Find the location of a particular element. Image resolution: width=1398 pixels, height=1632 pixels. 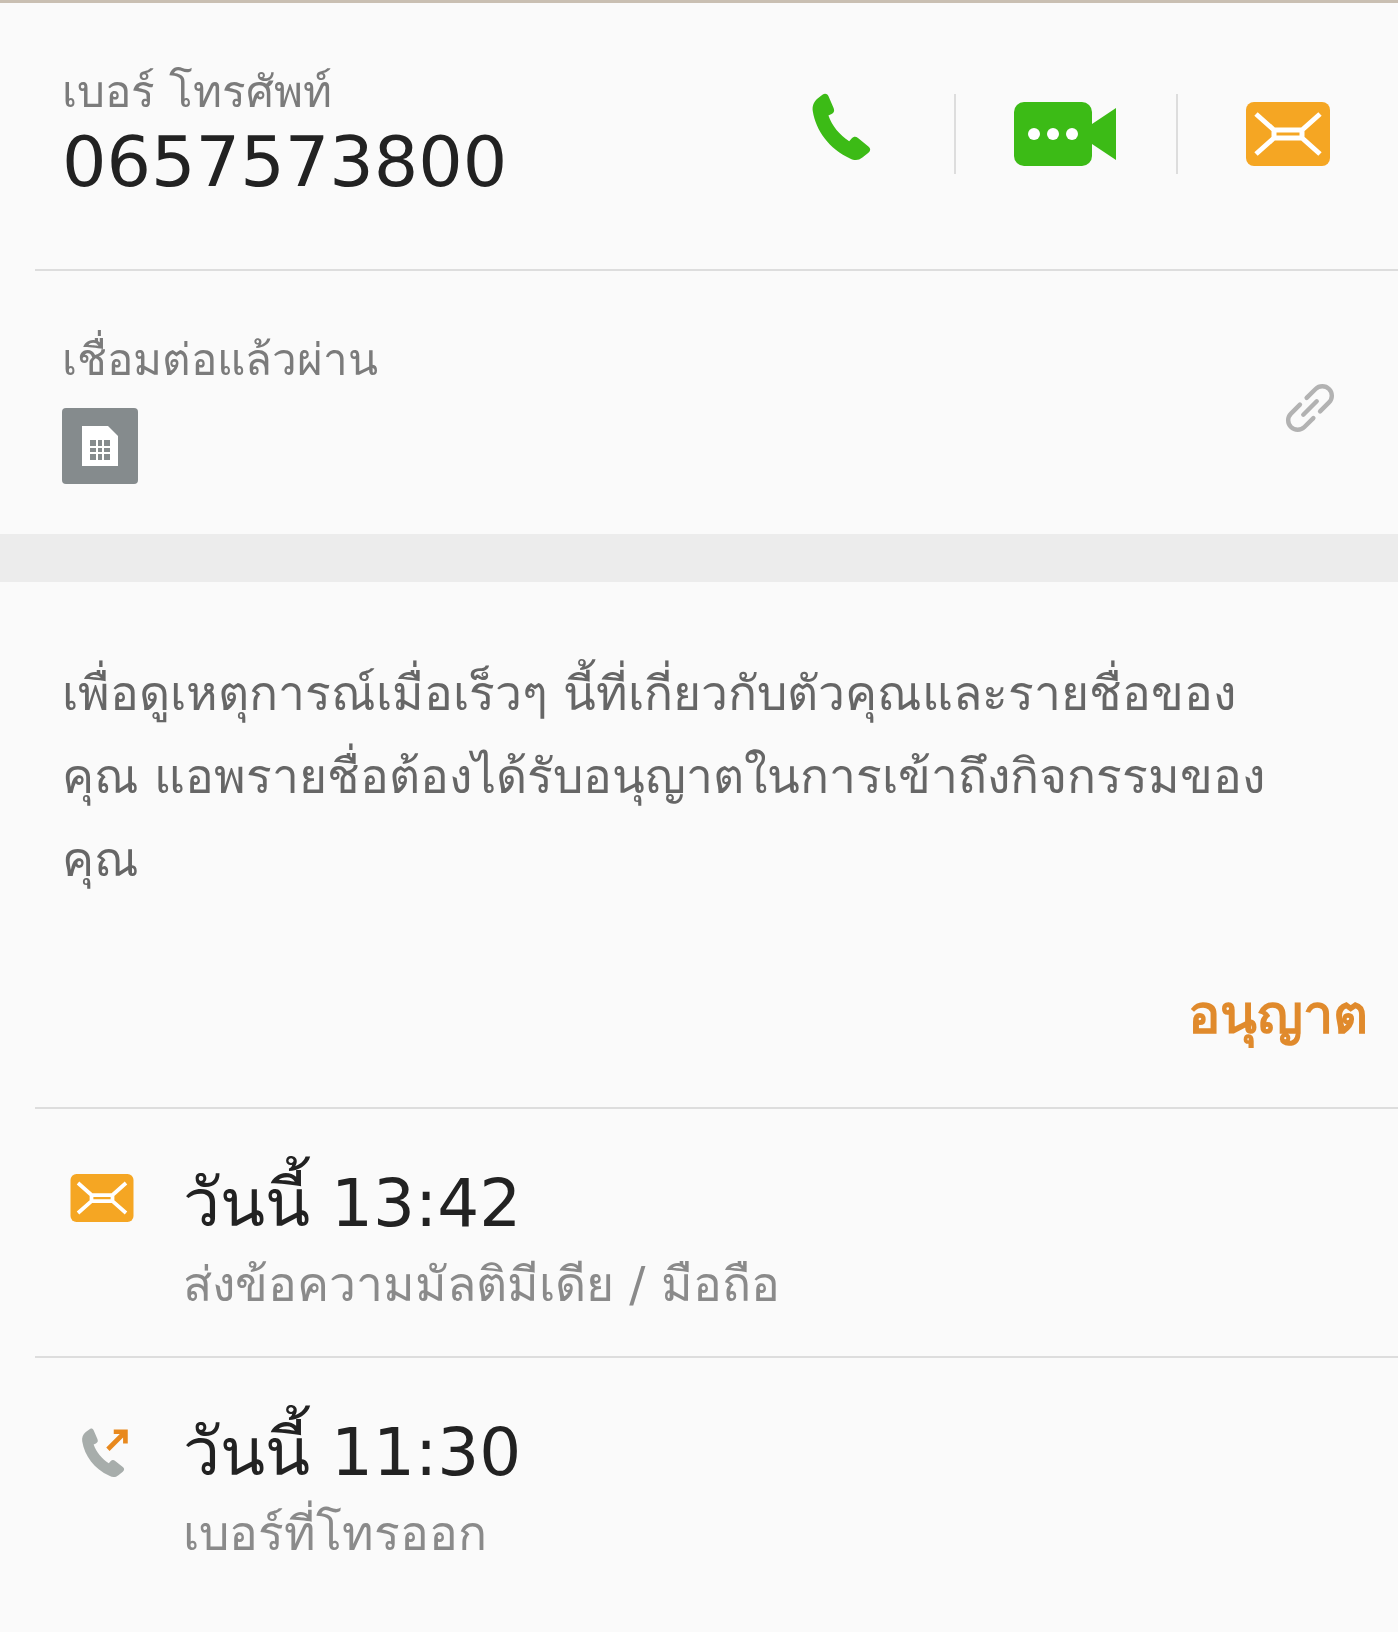

field-label: เชื่อมต่อแล้วผ่าน is located at coordinates (220, 360).